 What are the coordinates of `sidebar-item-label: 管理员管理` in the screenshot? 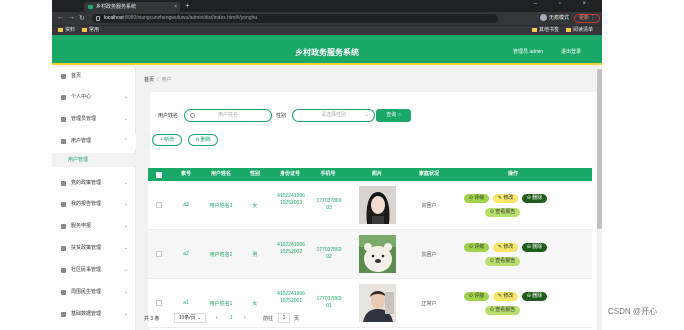 It's located at (84, 119).